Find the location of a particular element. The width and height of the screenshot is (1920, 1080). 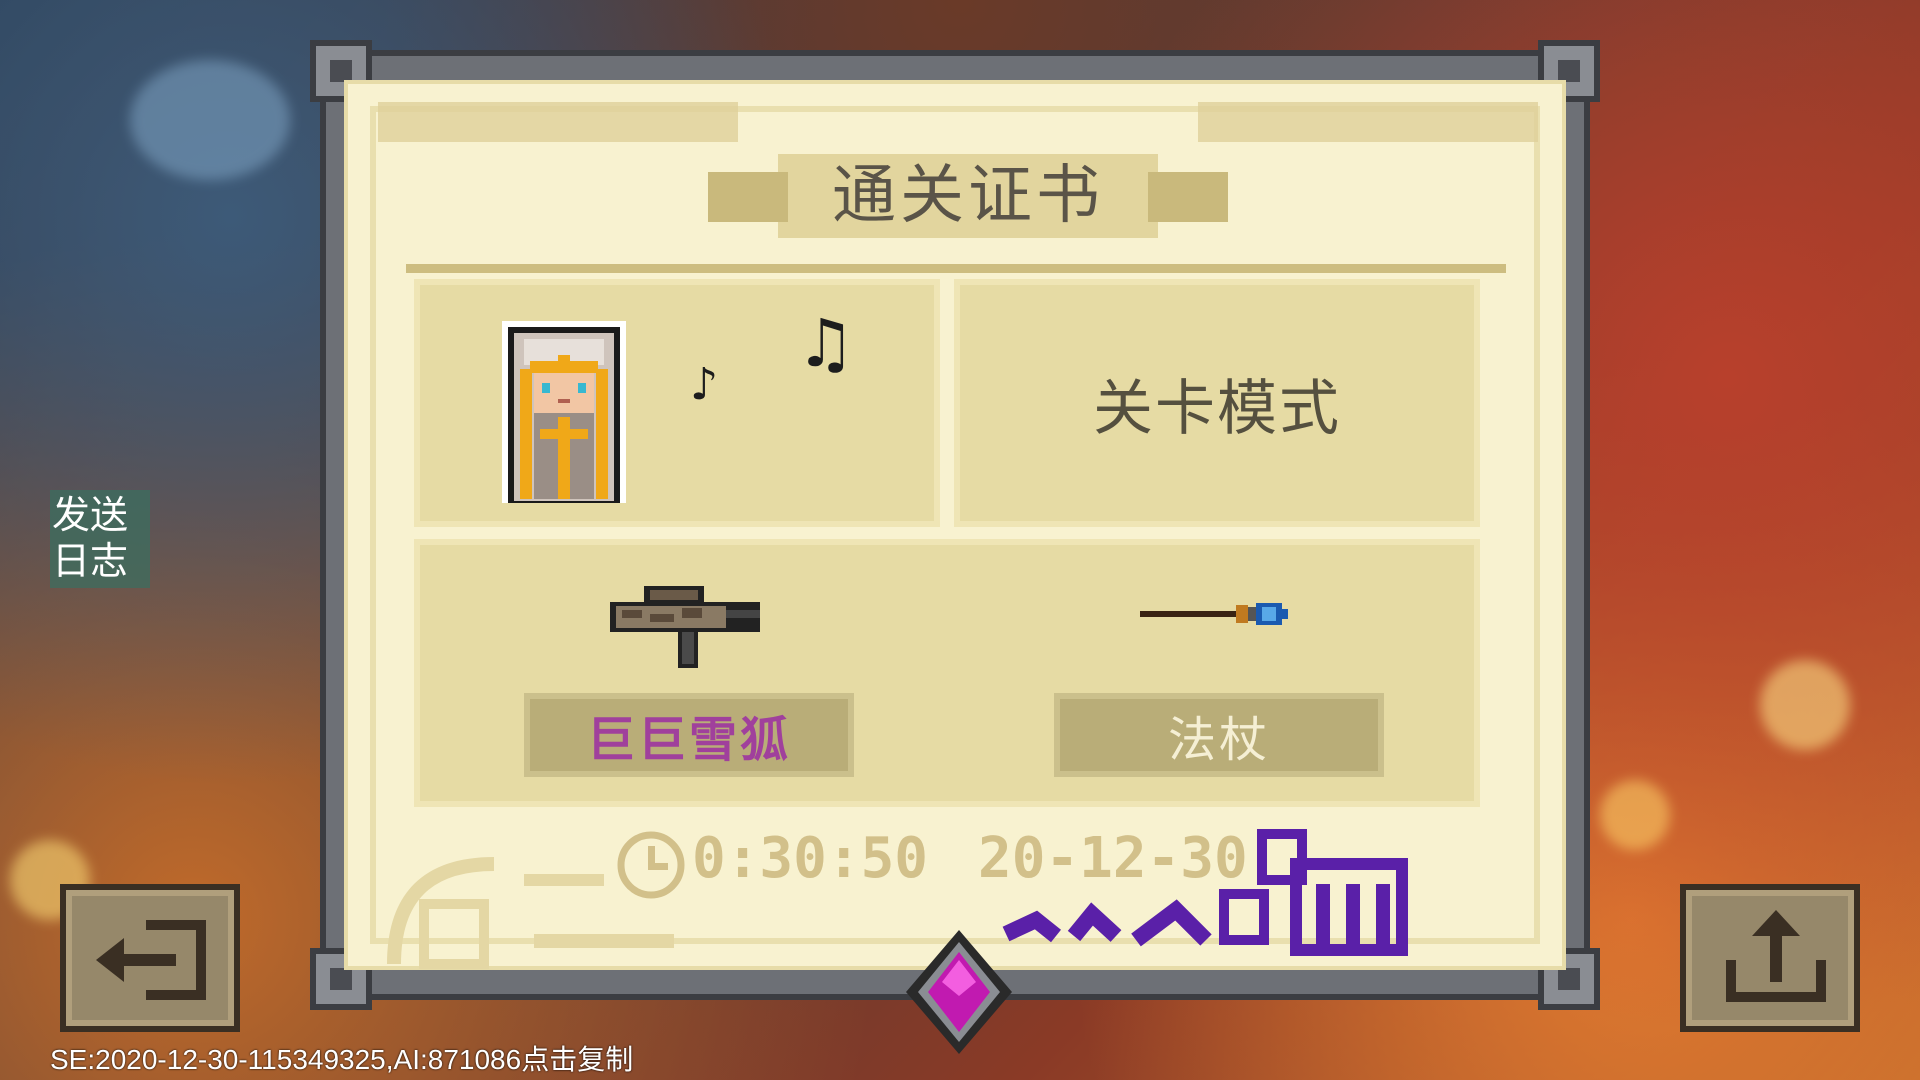

exit-button is located at coordinates (150, 958).